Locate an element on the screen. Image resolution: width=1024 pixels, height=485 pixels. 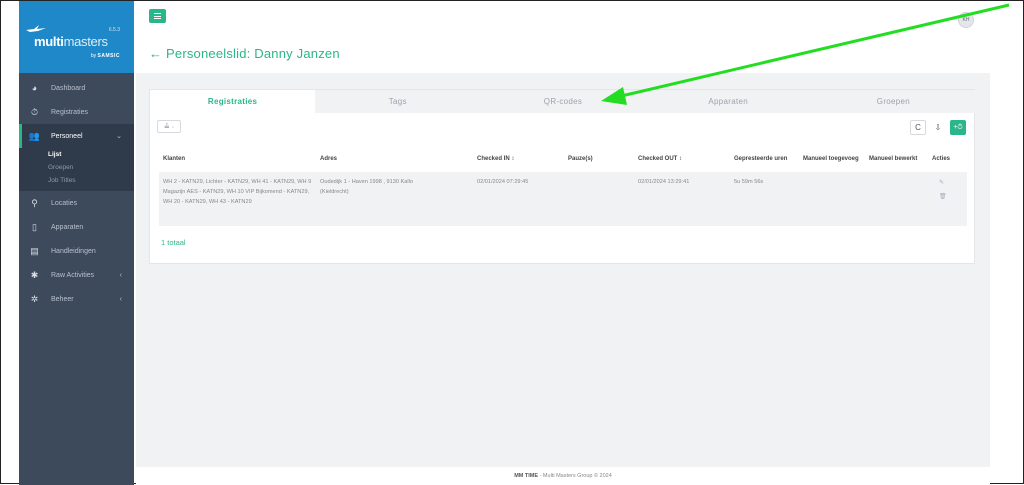
sidebar-subitem-job-titles: Job Titles is located at coordinates (76, 180).